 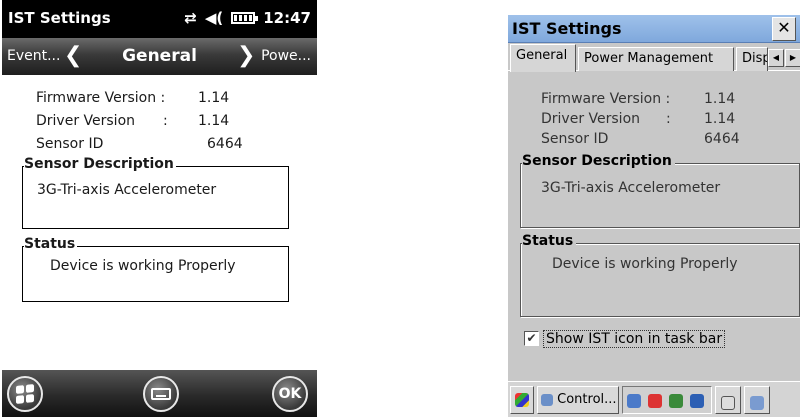 What do you see at coordinates (792, 58) in the screenshot?
I see `tab-scroll-right-icon: ▶` at bounding box center [792, 58].